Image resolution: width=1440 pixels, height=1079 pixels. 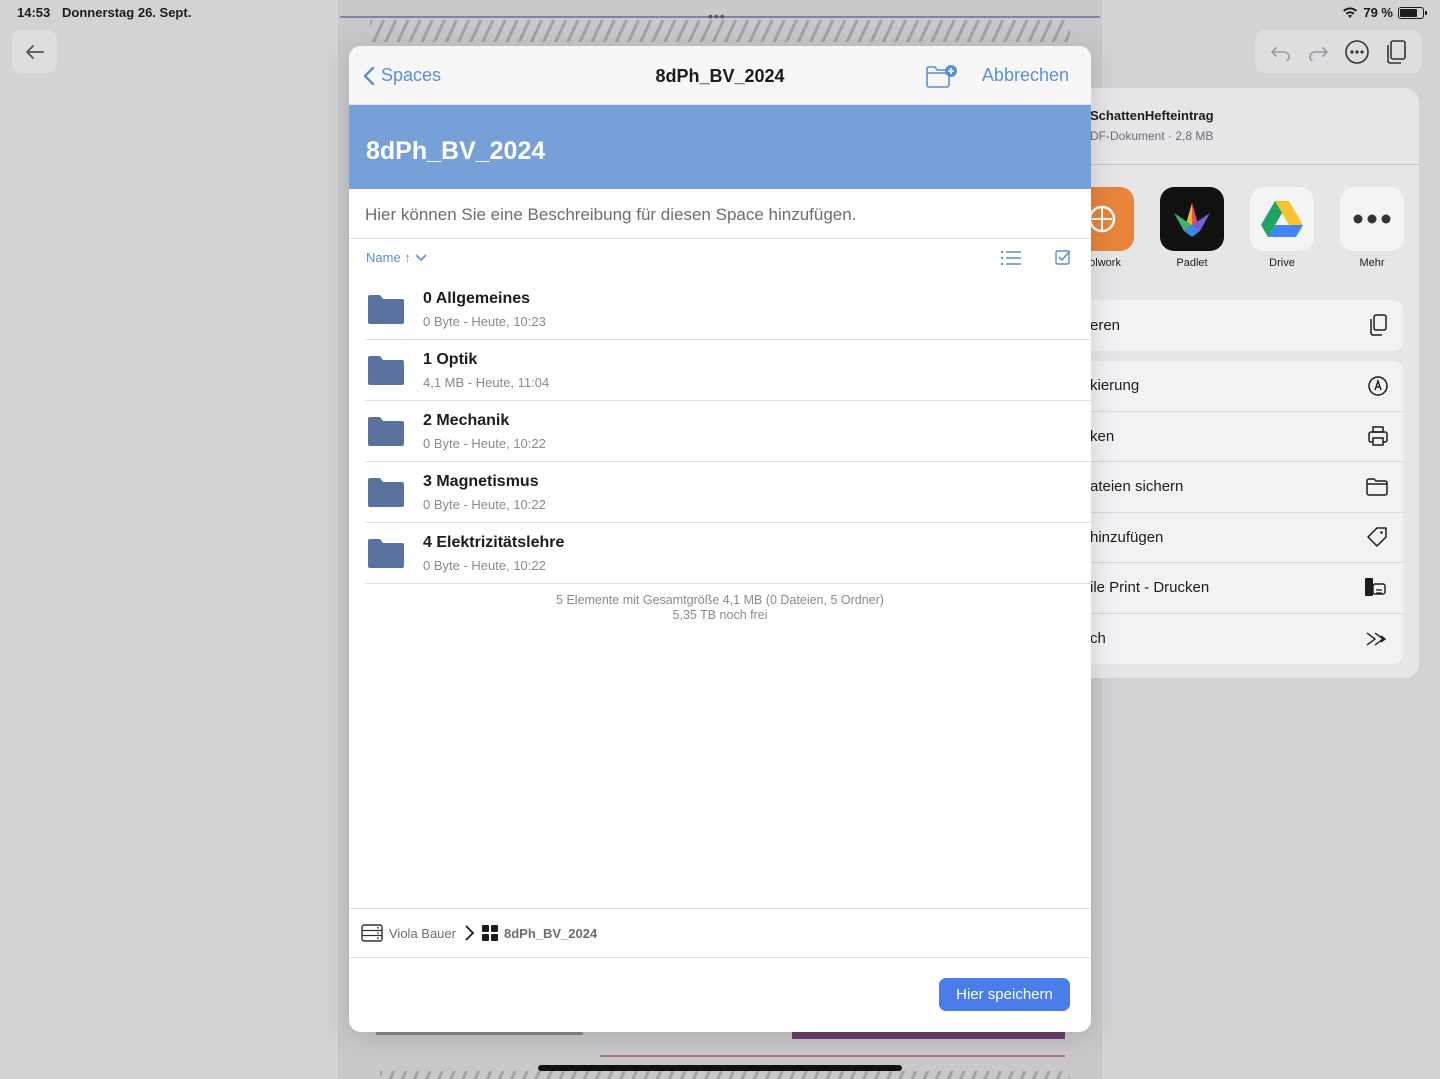 What do you see at coordinates (1192, 263) in the screenshot?
I see `share-app-label: Padlet` at bounding box center [1192, 263].